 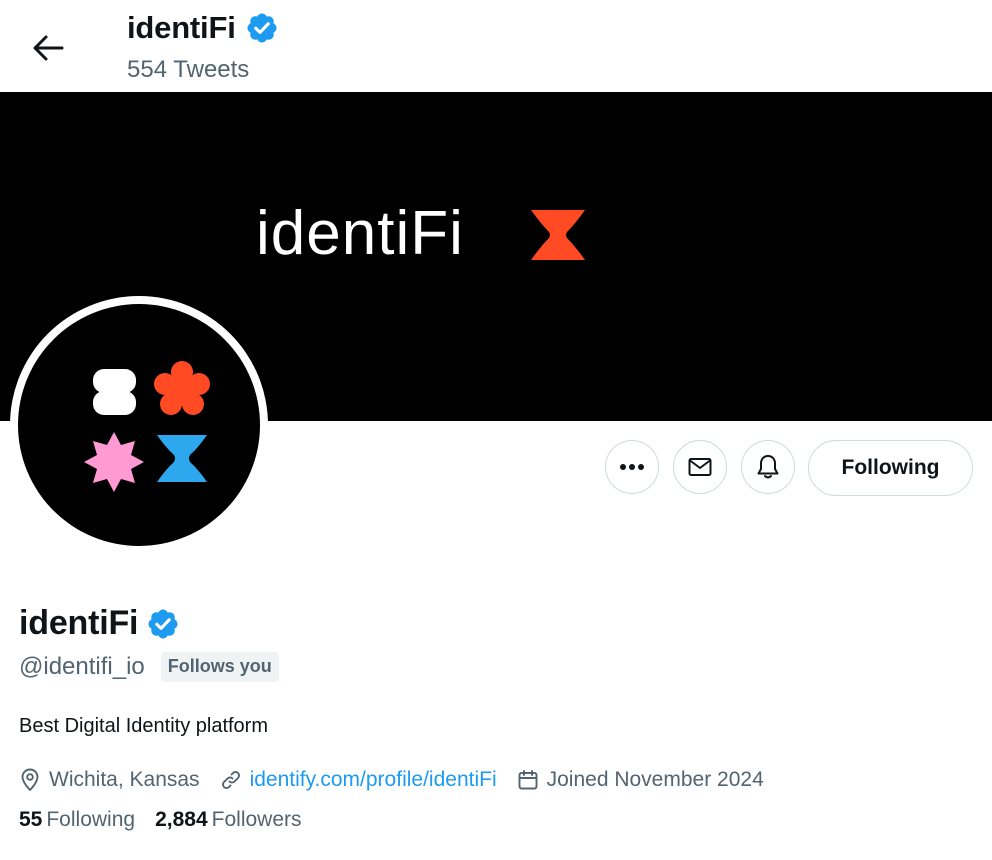 What do you see at coordinates (256, 819) in the screenshot?
I see `followers-label: Followers` at bounding box center [256, 819].